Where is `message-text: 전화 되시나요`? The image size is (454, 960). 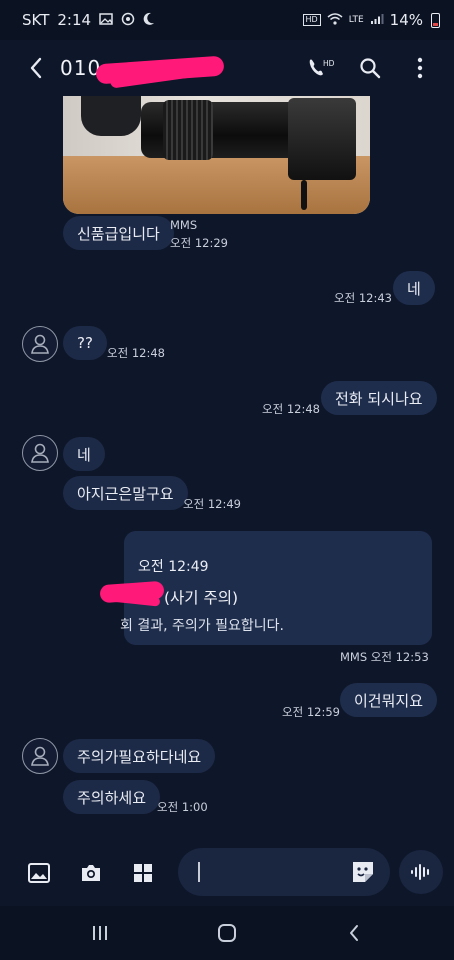 message-text: 전화 되시나요 is located at coordinates (379, 398).